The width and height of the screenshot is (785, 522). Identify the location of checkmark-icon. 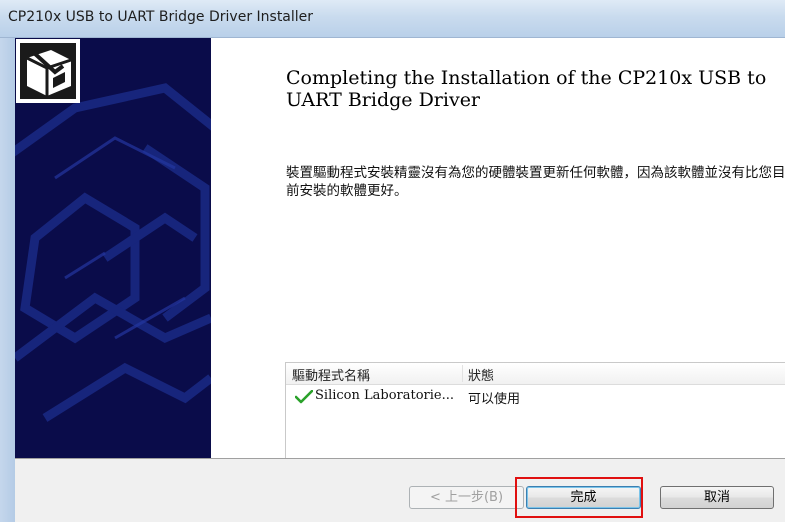
(304, 397).